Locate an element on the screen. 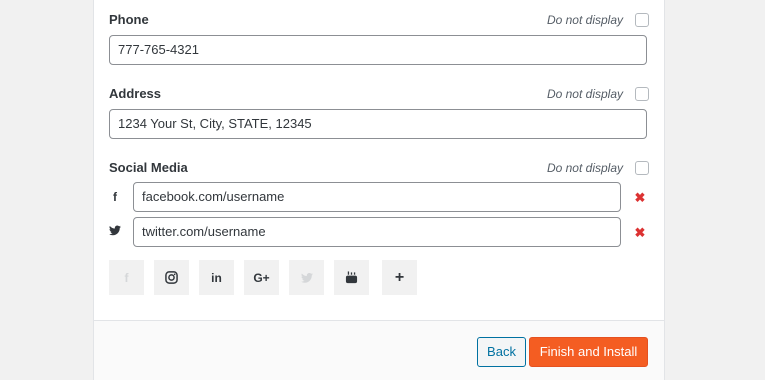 This screenshot has height=380, width=765. social-media-do-not-display-label: Do not display is located at coordinates (584, 168).